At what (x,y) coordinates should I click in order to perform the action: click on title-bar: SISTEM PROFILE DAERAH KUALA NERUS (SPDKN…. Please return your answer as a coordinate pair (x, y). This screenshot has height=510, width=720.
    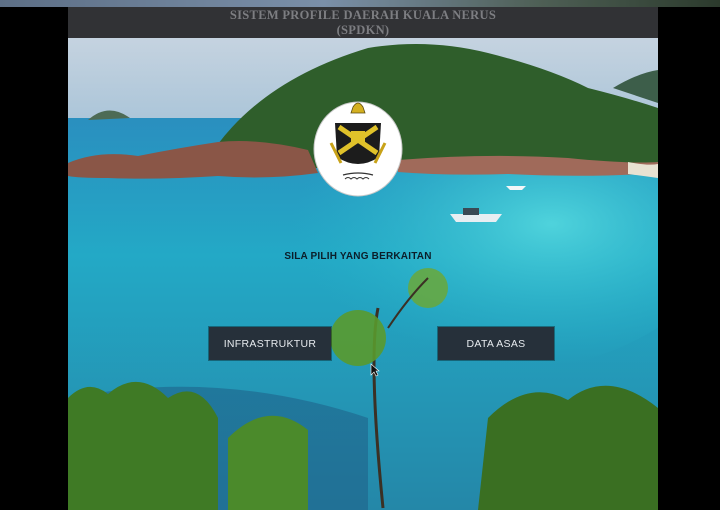
    Looking at the image, I should click on (363, 22).